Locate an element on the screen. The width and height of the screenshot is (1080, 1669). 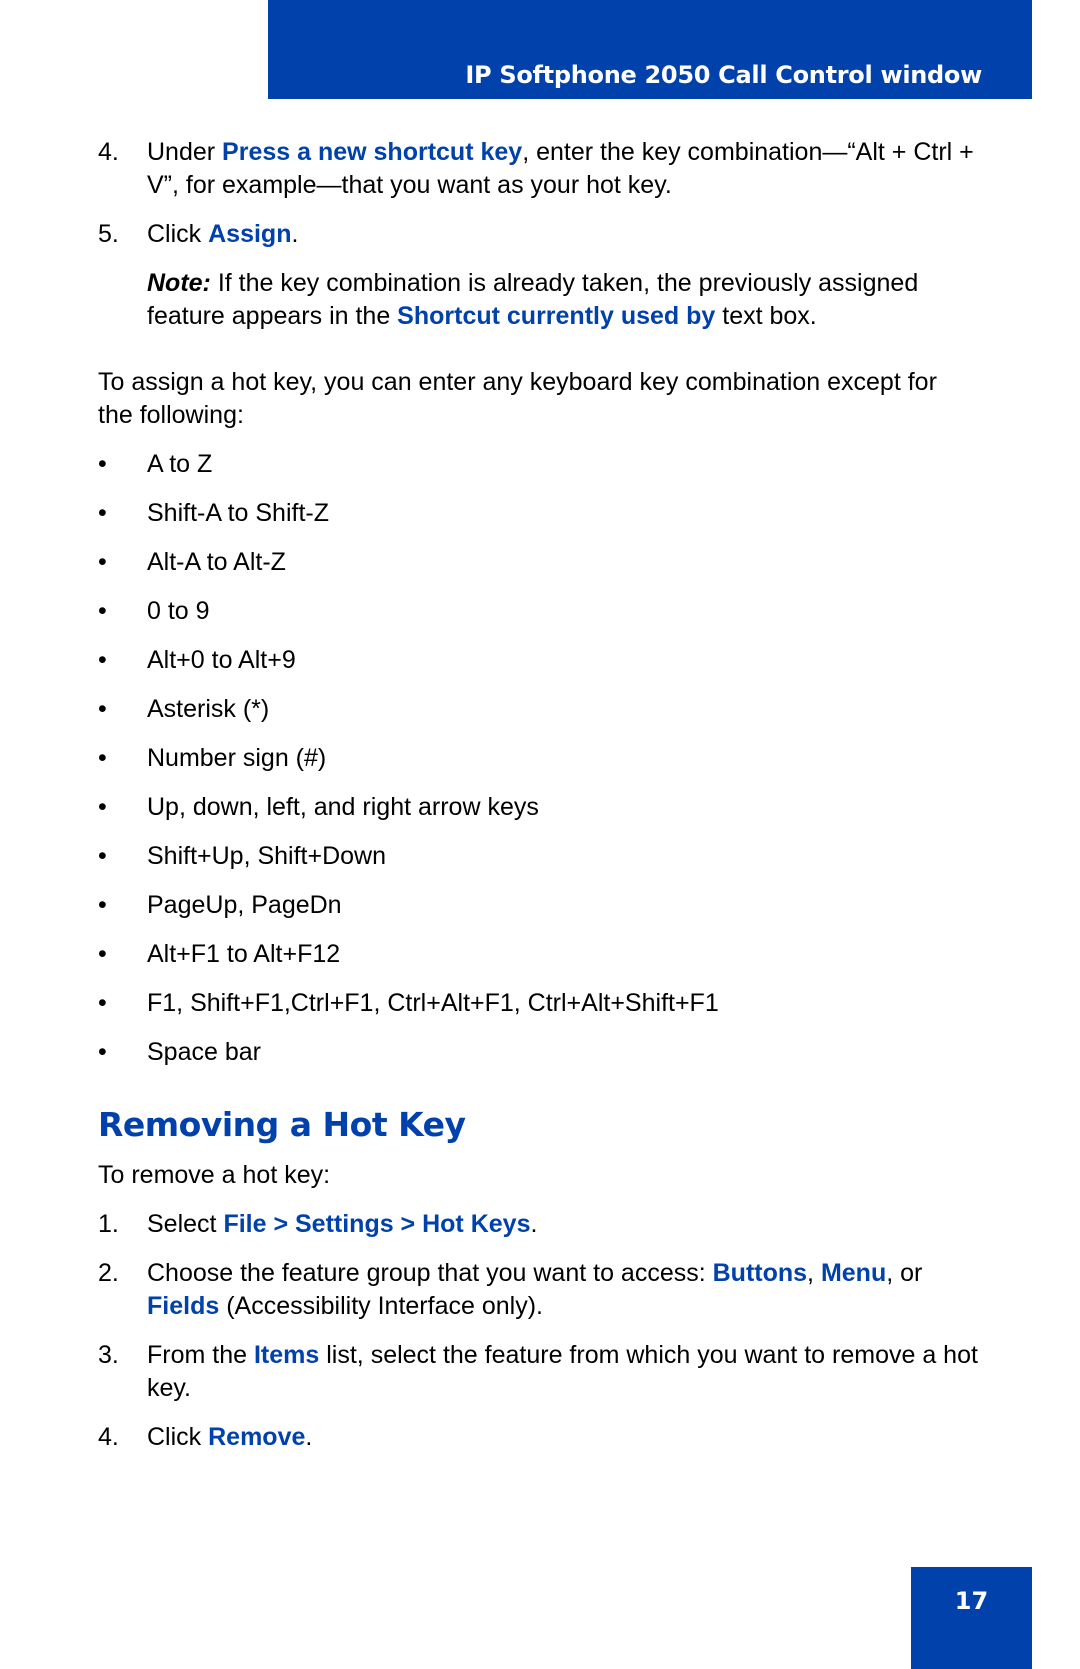
exception-text: A to Z is located at coordinates (180, 464).